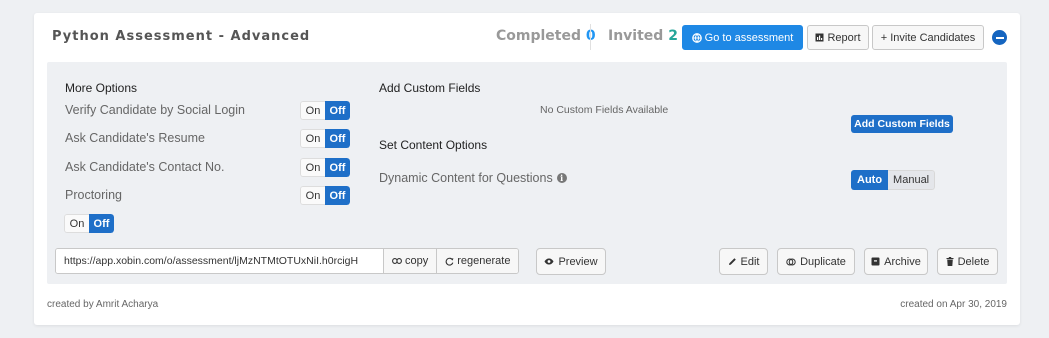 Image resolution: width=1049 pixels, height=338 pixels. Describe the element at coordinates (953, 304) in the screenshot. I see `created-on: created on Apr 30, 2019` at that location.